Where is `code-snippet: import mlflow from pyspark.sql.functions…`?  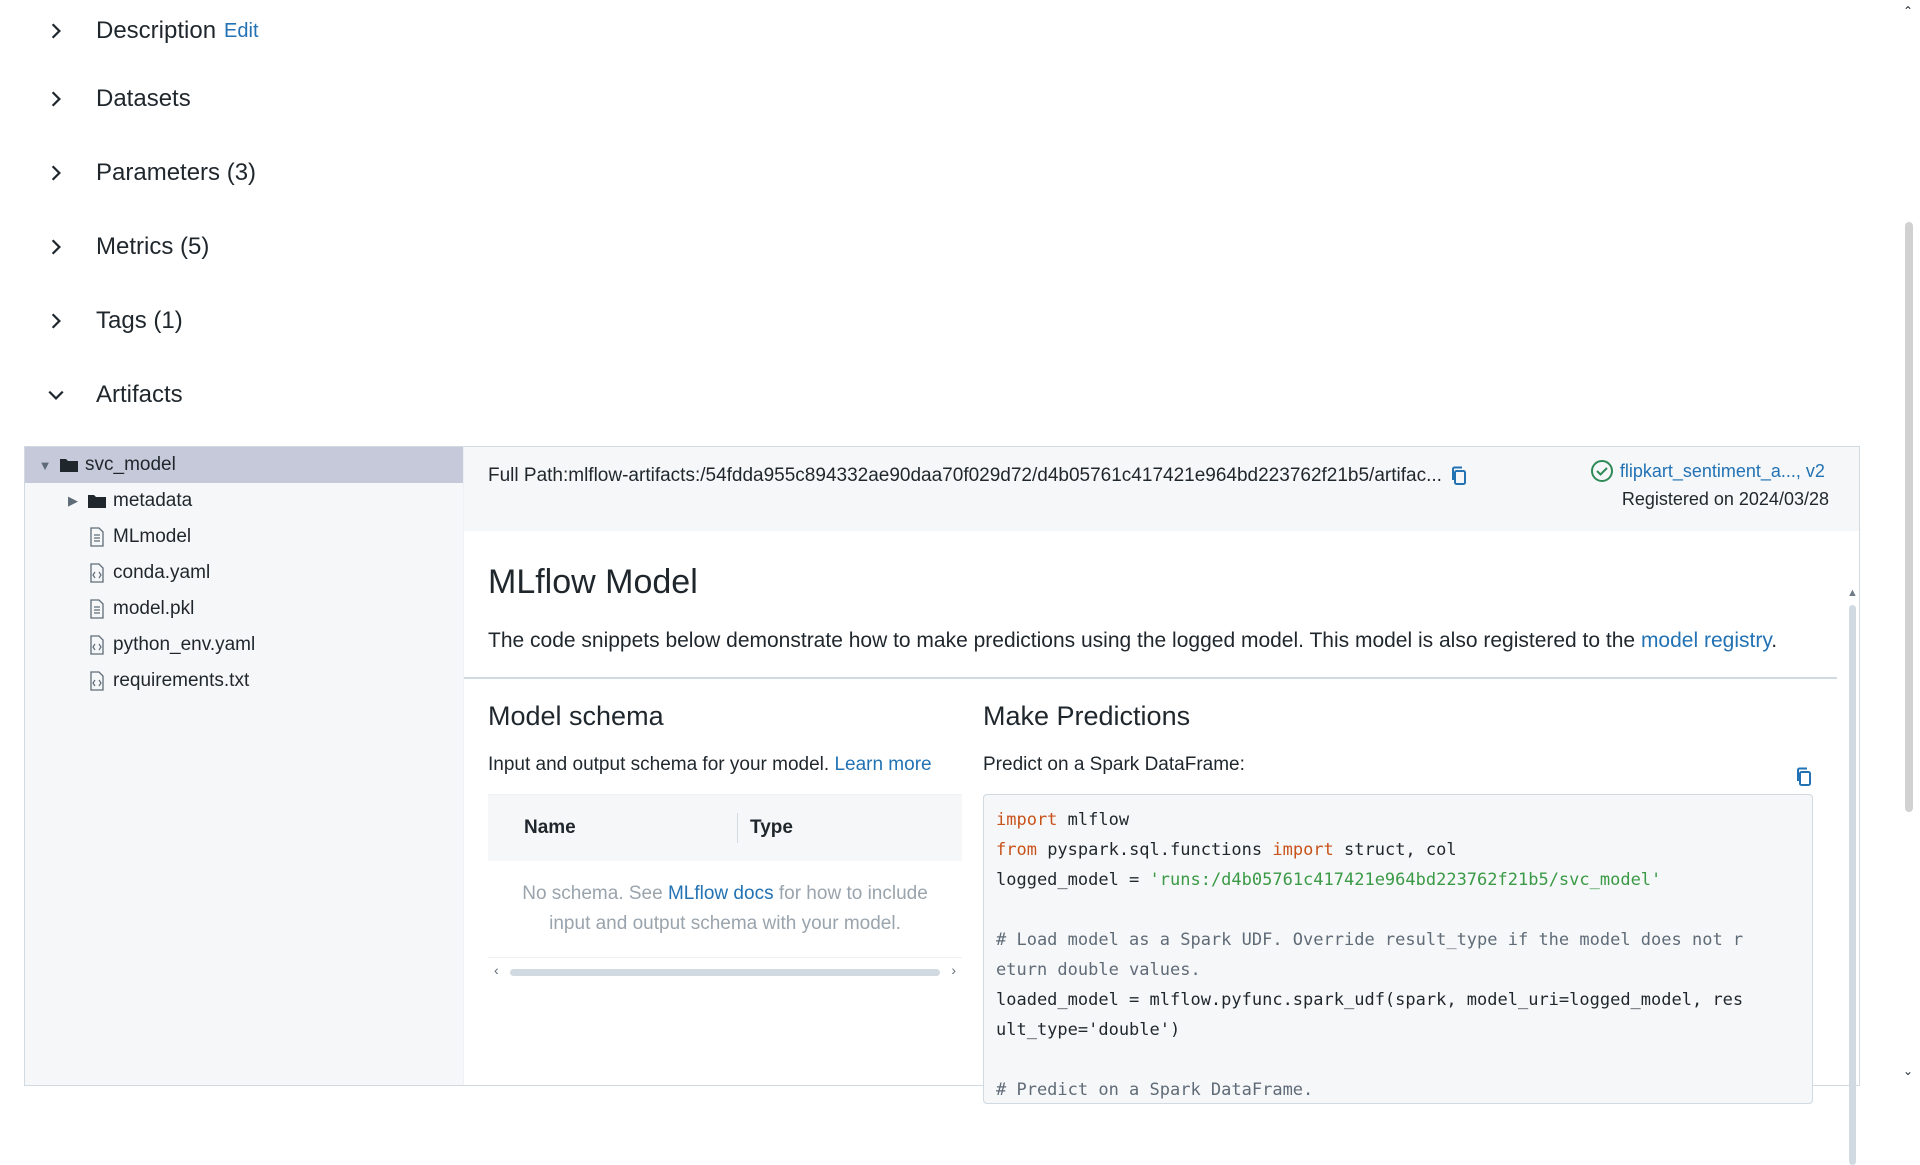 code-snippet: import mlflow from pyspark.sql.functions… is located at coordinates (1398, 949).